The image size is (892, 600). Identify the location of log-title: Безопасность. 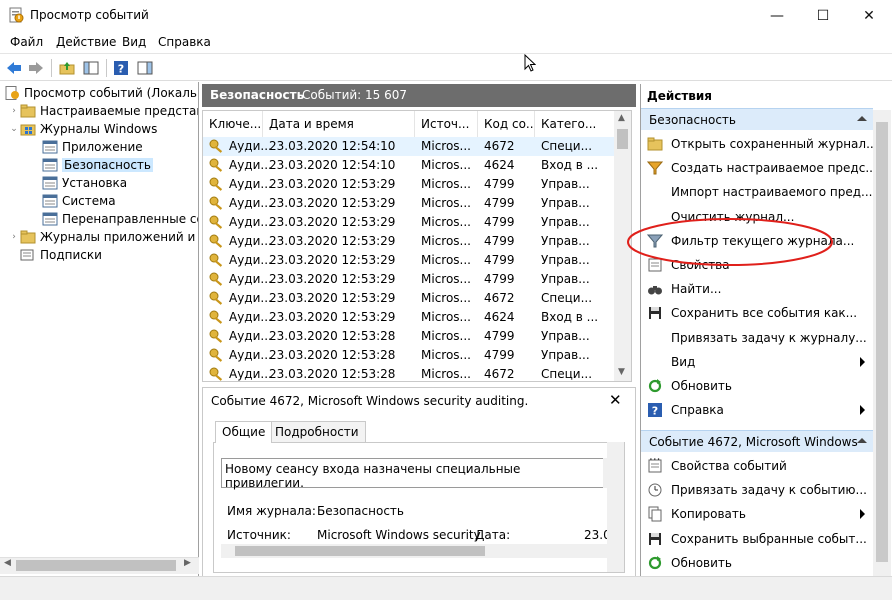
(257, 95).